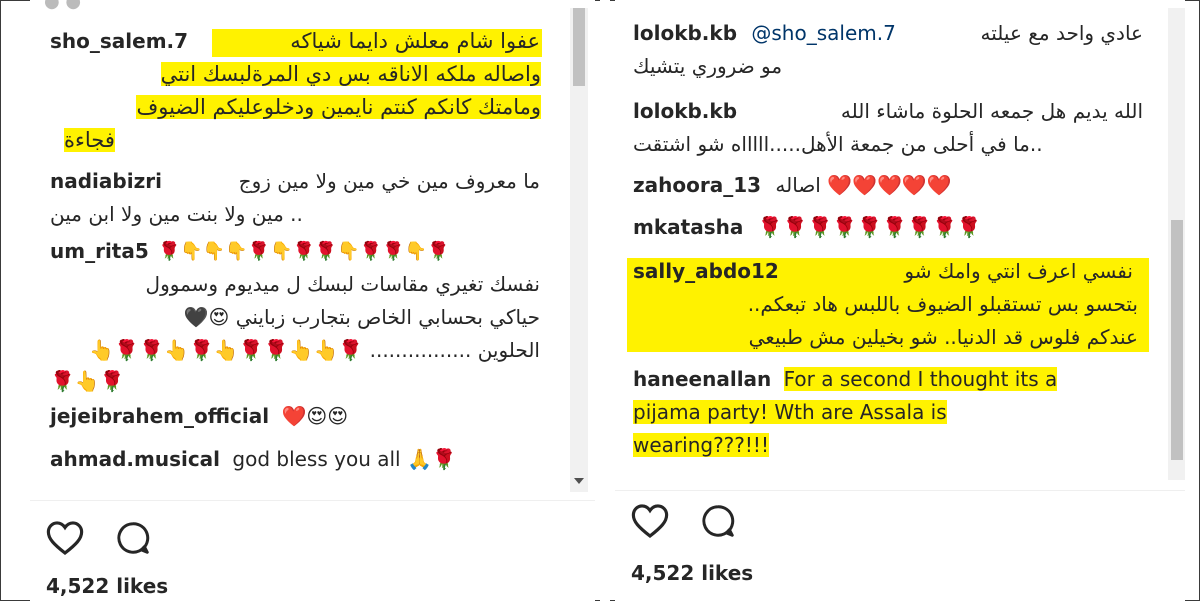 This screenshot has width=1200, height=601. Describe the element at coordinates (920, 379) in the screenshot. I see `comment-text-line: For a second I thought its a` at that location.